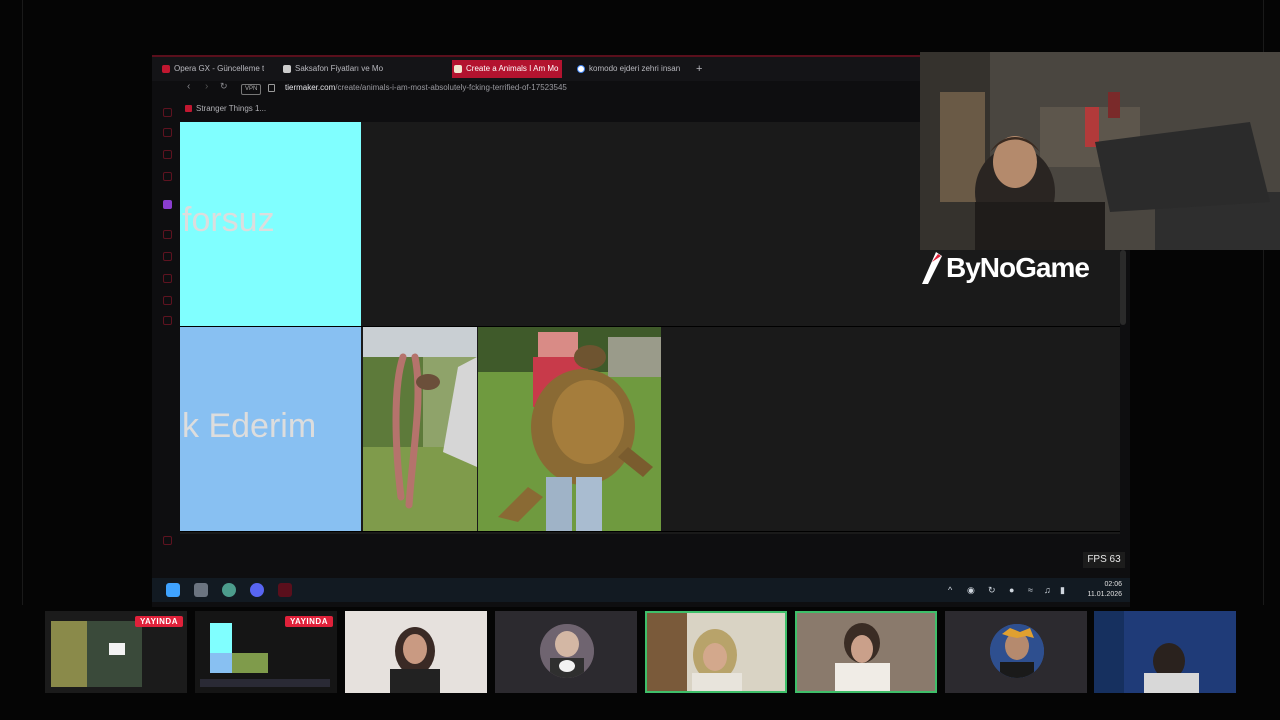 This screenshot has width=1280, height=720. I want to click on sidebar-settings-icon, so click(167, 300).